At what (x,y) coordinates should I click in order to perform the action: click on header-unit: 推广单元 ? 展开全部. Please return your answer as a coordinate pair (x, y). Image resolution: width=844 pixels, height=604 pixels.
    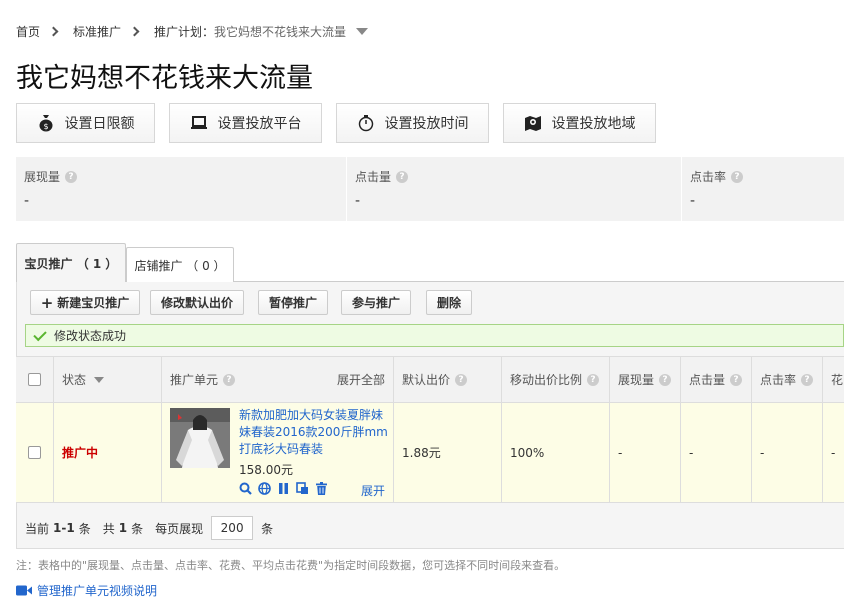
    Looking at the image, I should click on (278, 379).